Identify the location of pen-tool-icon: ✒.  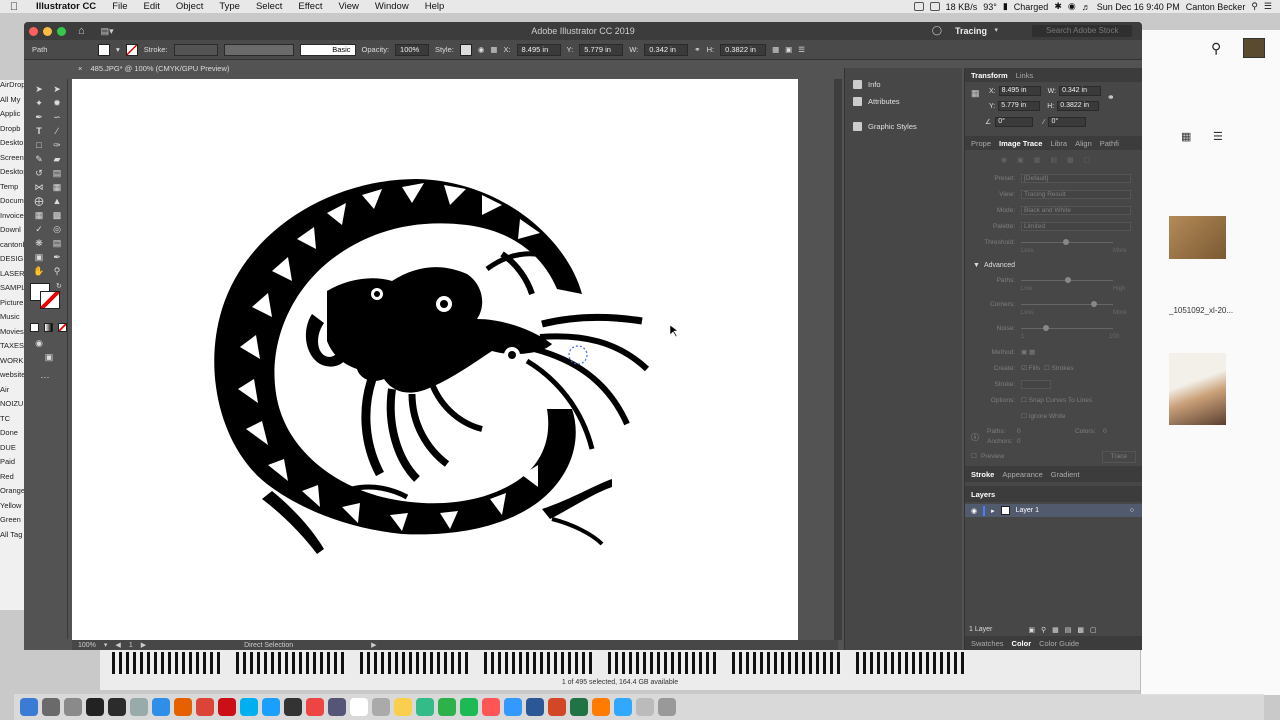
(39, 117).